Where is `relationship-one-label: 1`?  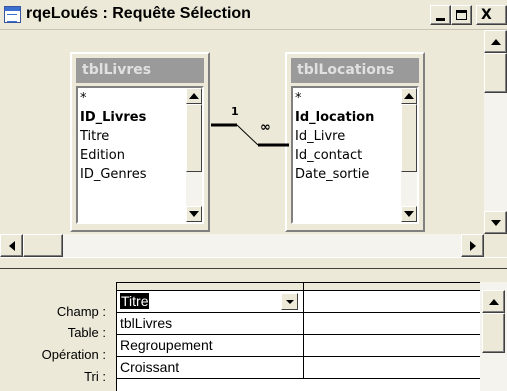
relationship-one-label: 1 is located at coordinates (235, 111).